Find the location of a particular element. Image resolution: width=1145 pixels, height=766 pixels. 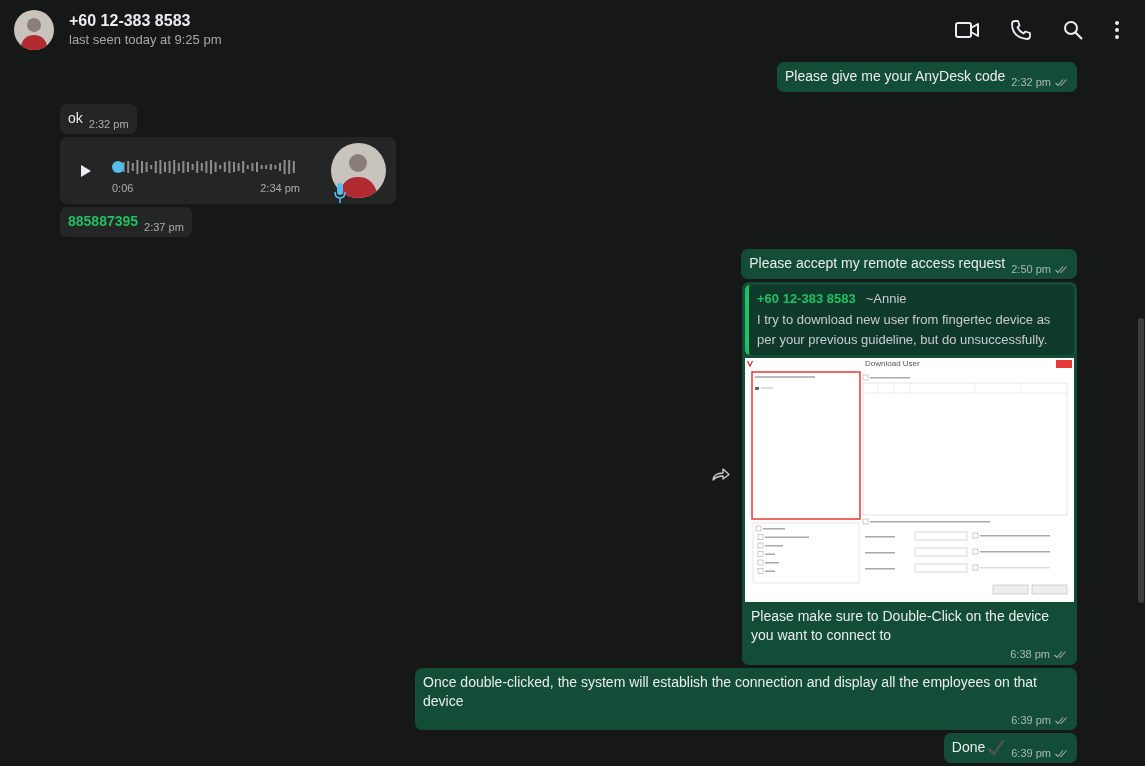

quoted-sender: +60 12-383 8583 is located at coordinates (806, 299).